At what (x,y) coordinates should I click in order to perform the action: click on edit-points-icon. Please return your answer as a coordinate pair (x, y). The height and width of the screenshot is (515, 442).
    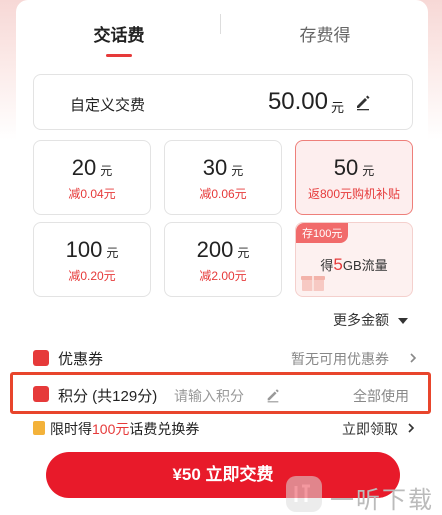
    Looking at the image, I should click on (273, 395).